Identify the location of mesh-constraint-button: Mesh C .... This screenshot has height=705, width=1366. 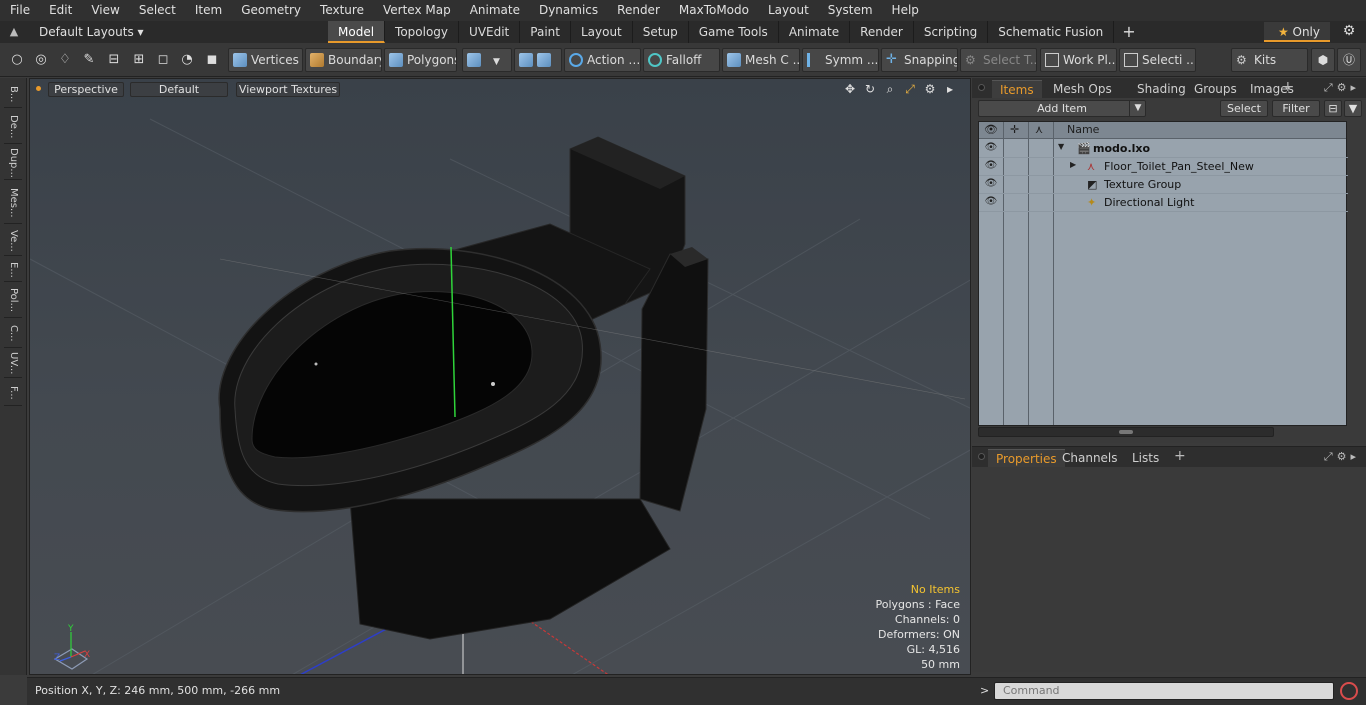
(761, 60).